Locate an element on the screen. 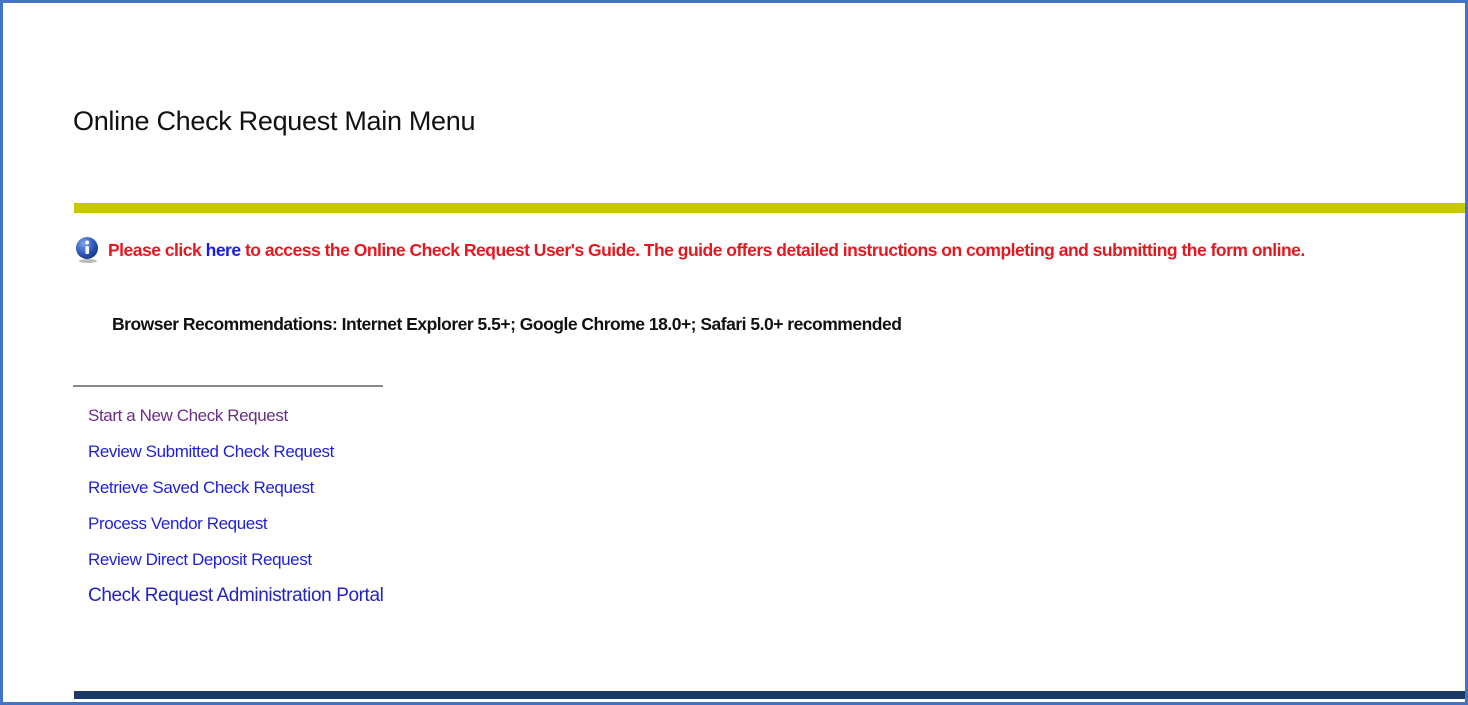 The width and height of the screenshot is (1468, 705). user-guide-link: here is located at coordinates (223, 250).